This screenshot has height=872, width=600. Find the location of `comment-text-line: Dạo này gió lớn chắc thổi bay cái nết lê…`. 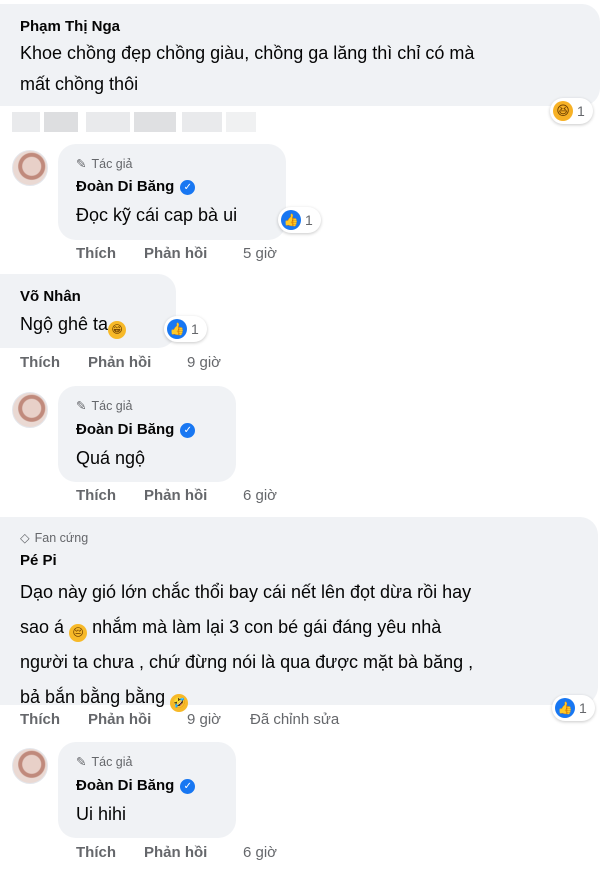

comment-text-line: Dạo này gió lớn chắc thổi bay cái nết lê… is located at coordinates (246, 592).